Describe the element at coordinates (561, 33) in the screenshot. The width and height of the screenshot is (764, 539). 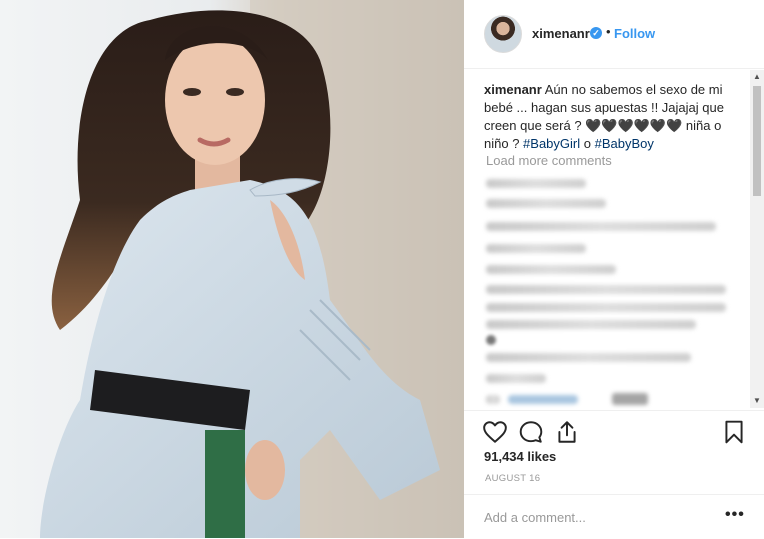
I see `header-username: ximenanr` at that location.